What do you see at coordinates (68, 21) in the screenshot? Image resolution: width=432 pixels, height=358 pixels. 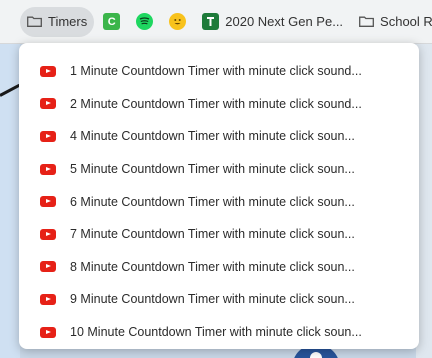 I see `bookmark-label: Timers` at bounding box center [68, 21].